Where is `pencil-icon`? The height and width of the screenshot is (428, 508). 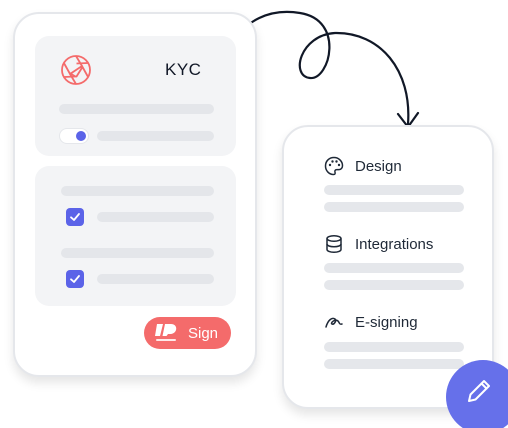
pencil-icon is located at coordinates (479, 391).